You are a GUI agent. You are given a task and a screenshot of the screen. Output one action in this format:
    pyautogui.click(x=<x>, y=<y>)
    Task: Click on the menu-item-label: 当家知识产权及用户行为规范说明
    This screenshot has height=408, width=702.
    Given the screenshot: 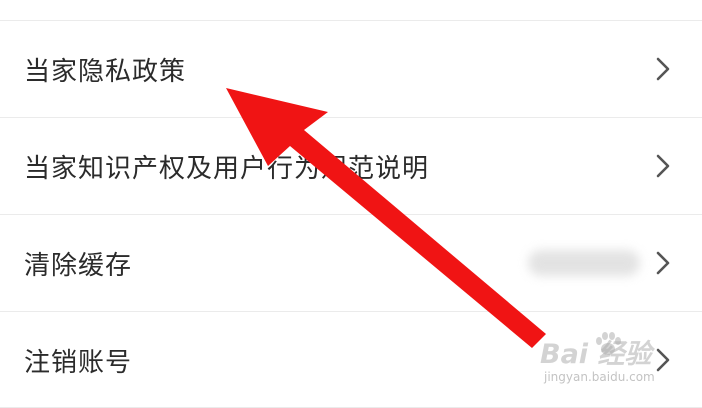 What is the action you would take?
    pyautogui.click(x=227, y=168)
    